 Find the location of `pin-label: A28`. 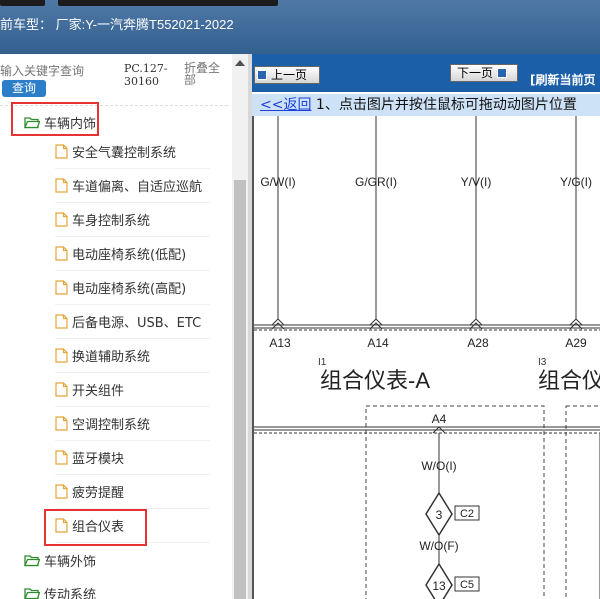

pin-label: A28 is located at coordinates (478, 343).